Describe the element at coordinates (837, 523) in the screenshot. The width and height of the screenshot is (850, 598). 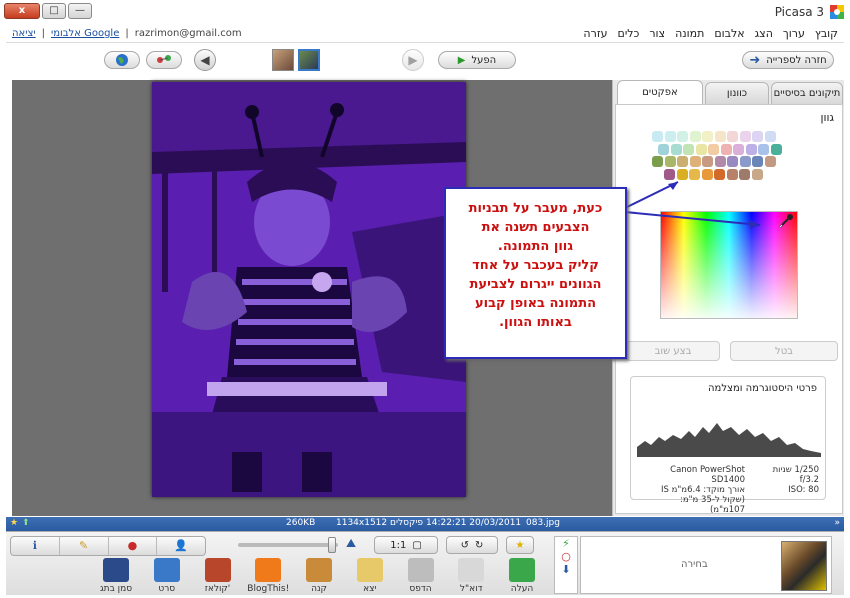
I see `expand-icon: »` at that location.